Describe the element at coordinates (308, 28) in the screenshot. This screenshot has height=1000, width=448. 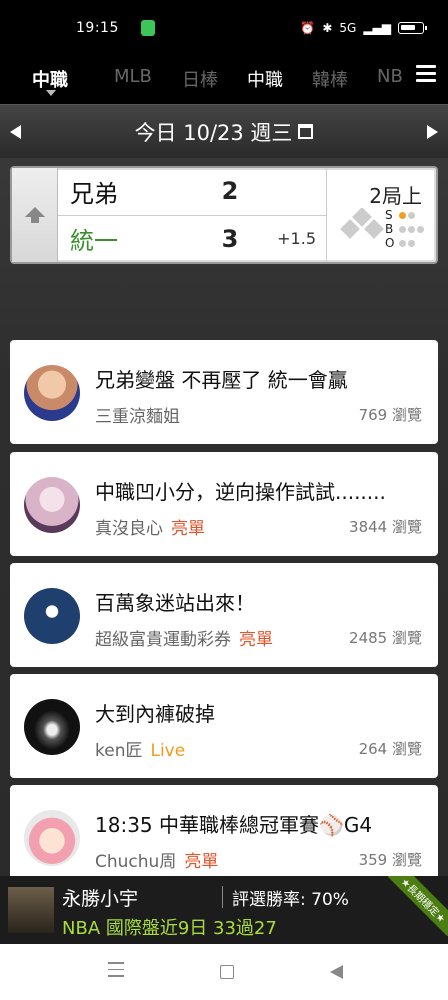
I see `alarm-icon: ⏰` at that location.